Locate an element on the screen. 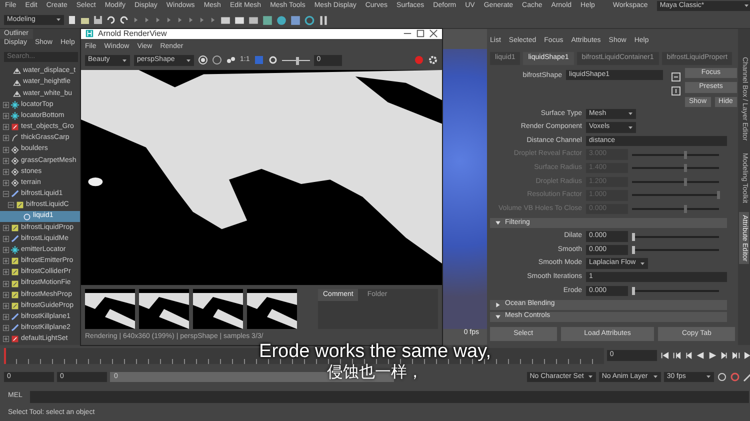 This screenshot has width=750, height=421. play-icon is located at coordinates (712, 355).